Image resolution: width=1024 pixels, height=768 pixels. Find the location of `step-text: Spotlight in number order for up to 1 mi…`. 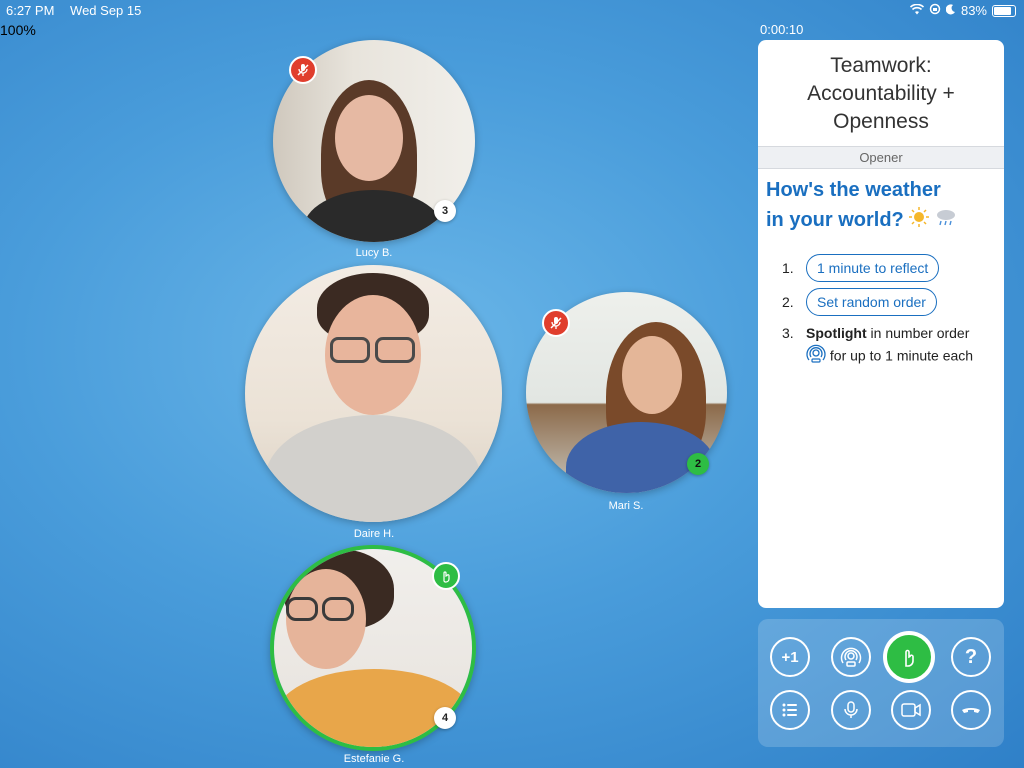

step-text: Spotlight in number order for up to 1 mi… is located at coordinates (889, 346).